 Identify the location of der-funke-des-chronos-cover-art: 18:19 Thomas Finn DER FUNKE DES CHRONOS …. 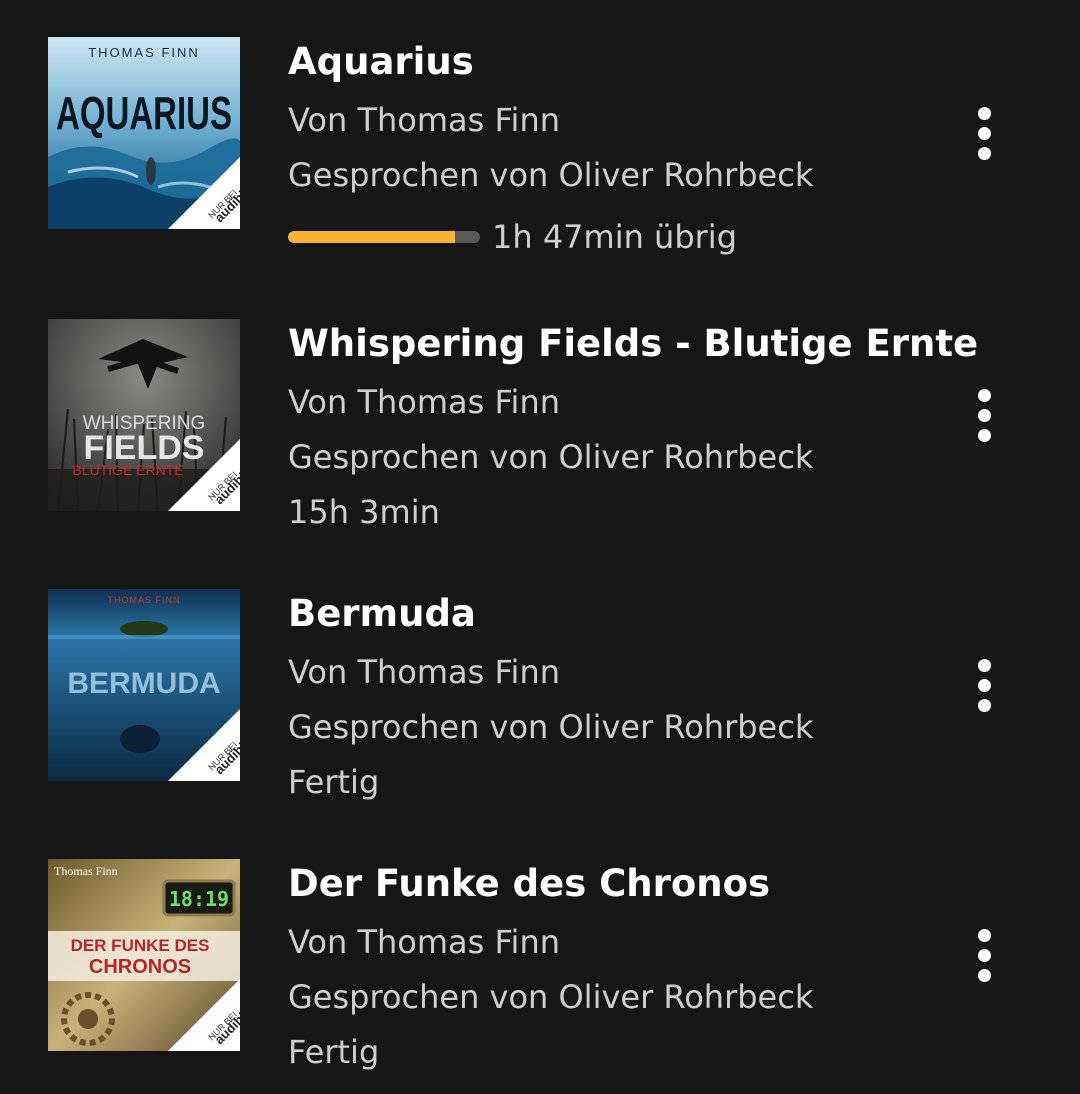
(144, 955).